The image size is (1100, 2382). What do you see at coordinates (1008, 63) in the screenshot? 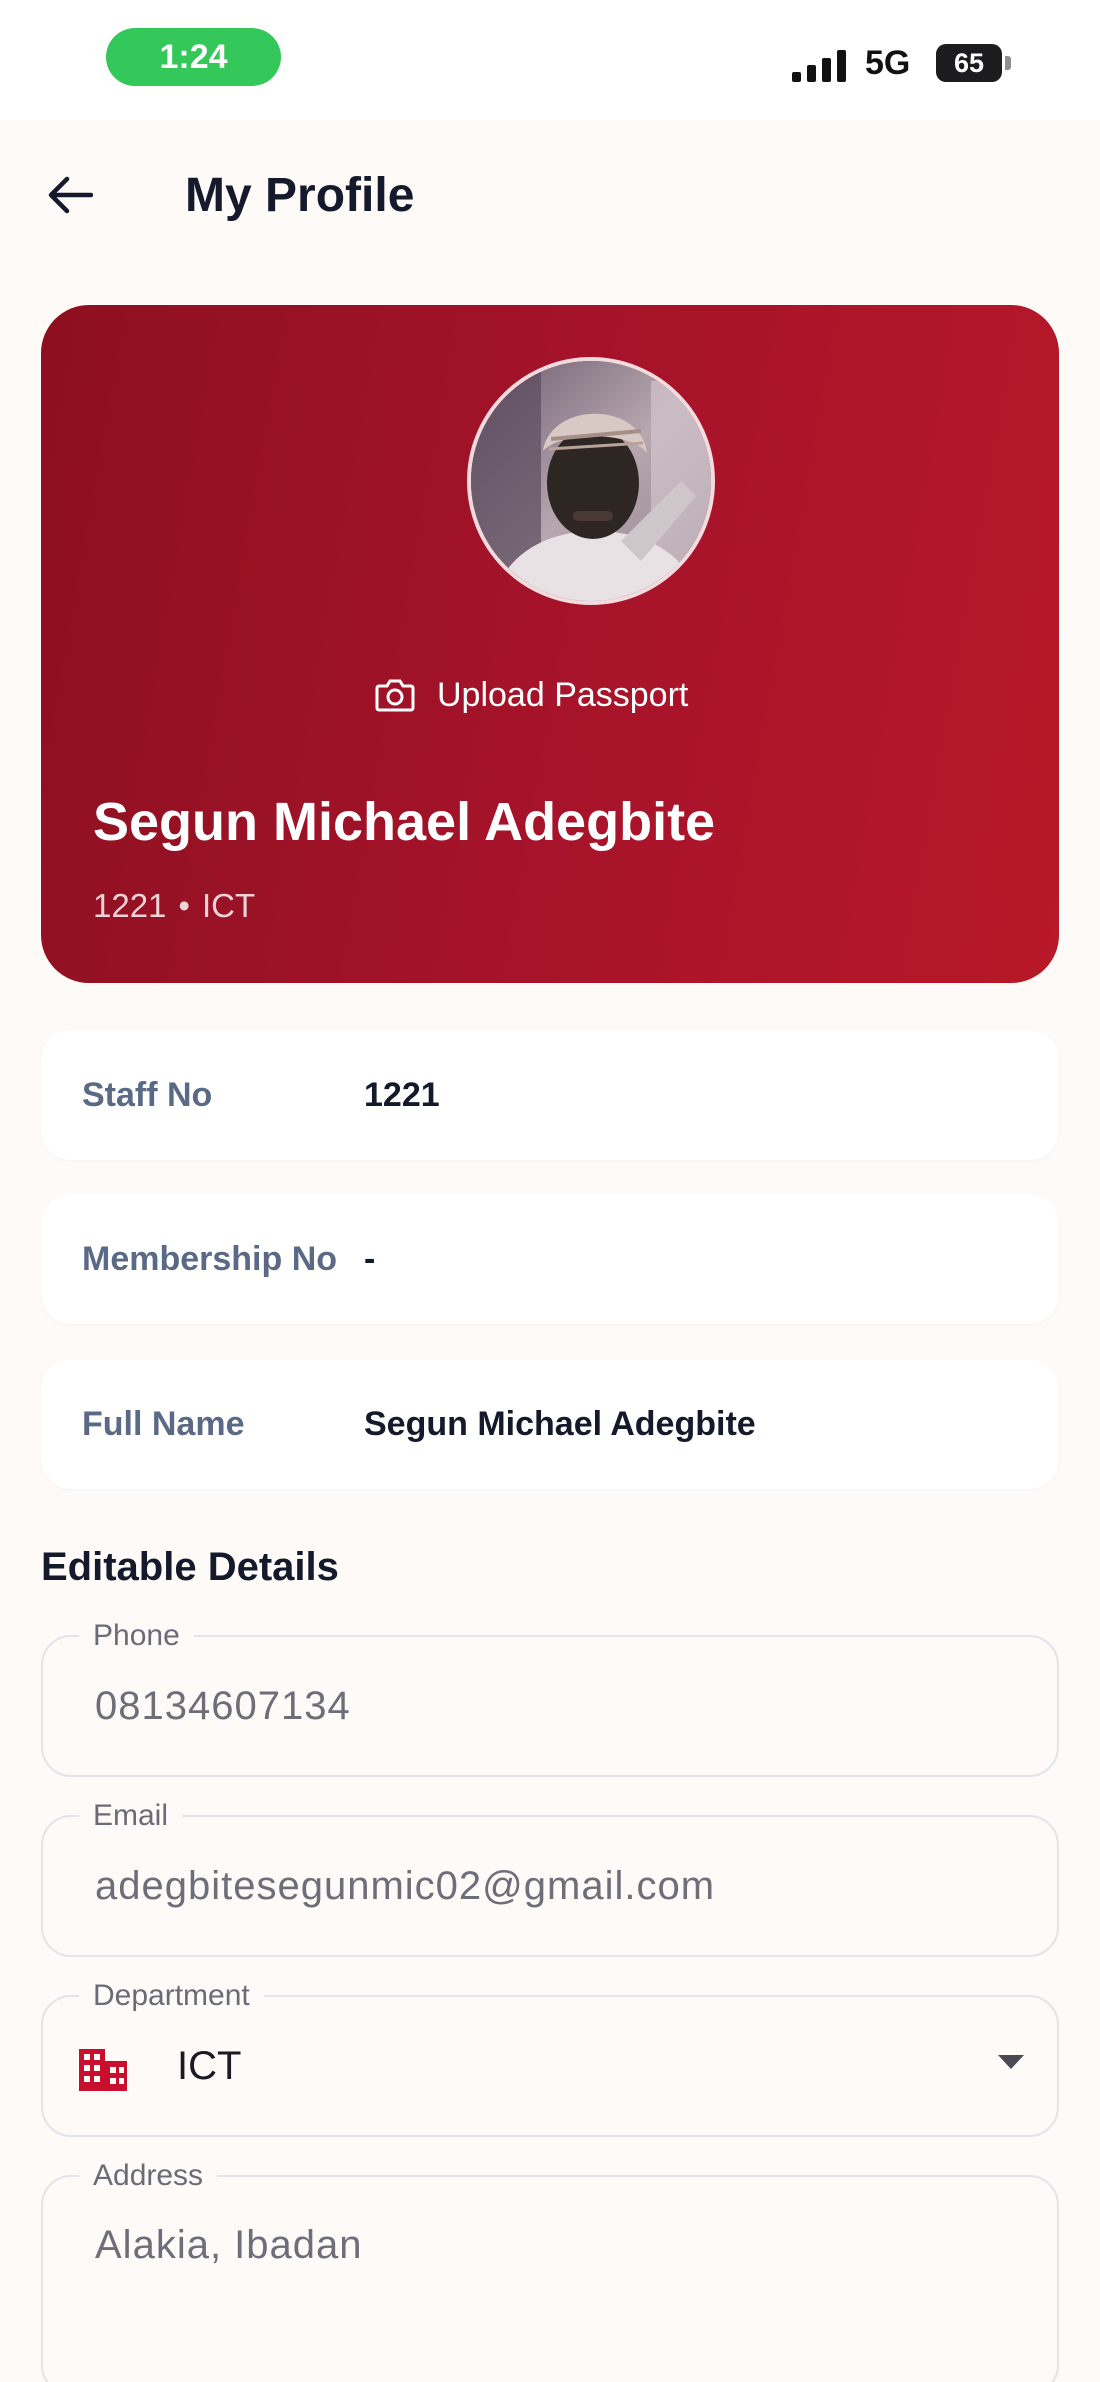
I see `battery-cap` at bounding box center [1008, 63].